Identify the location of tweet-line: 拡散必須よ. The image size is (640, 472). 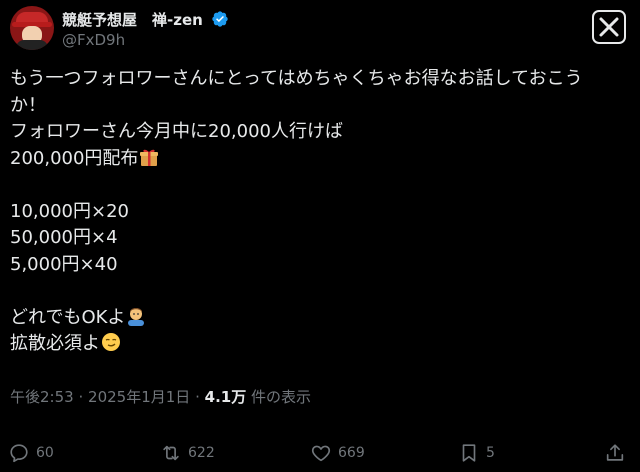
(315, 344).